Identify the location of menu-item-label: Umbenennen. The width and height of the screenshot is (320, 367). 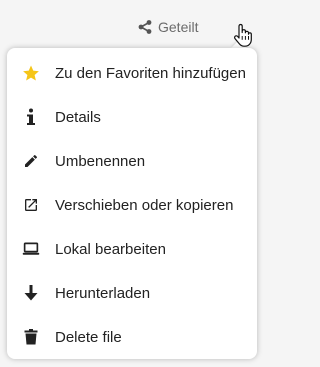
(100, 161).